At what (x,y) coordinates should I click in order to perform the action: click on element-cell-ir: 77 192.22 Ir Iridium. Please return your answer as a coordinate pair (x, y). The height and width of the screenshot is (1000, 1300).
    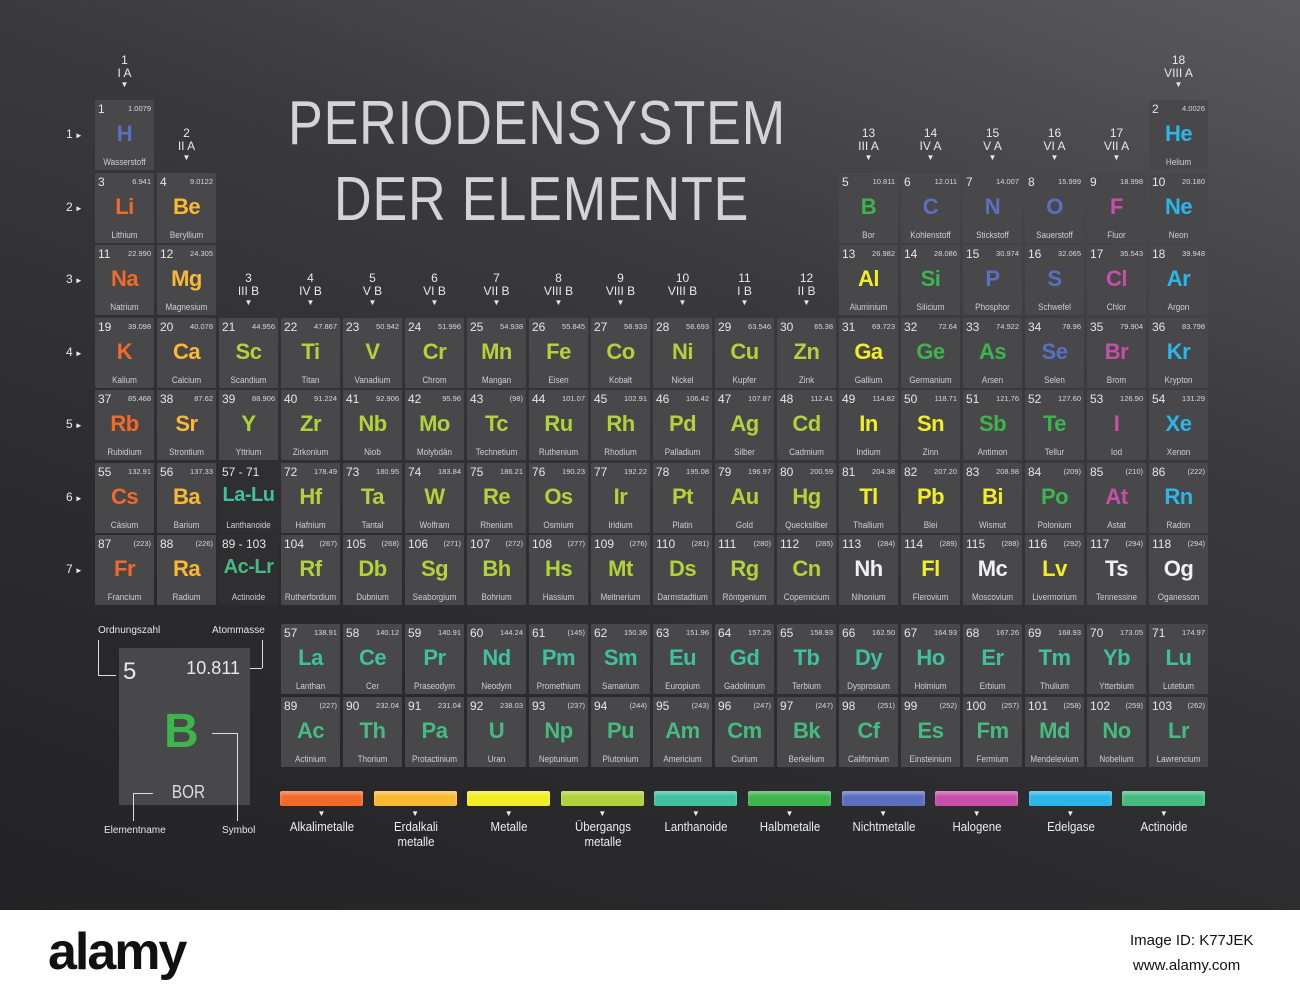
    Looking at the image, I should click on (620, 497).